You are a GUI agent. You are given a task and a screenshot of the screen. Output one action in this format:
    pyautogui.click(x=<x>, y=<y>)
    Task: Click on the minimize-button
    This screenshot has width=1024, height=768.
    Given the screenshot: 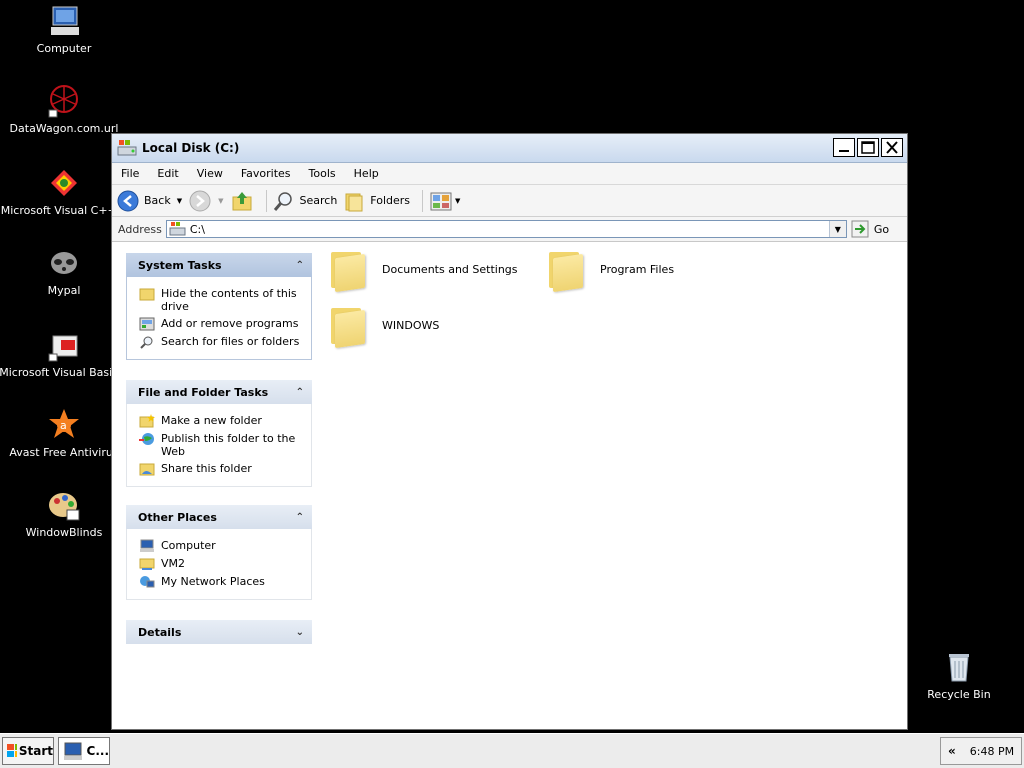 What is the action you would take?
    pyautogui.click(x=844, y=147)
    